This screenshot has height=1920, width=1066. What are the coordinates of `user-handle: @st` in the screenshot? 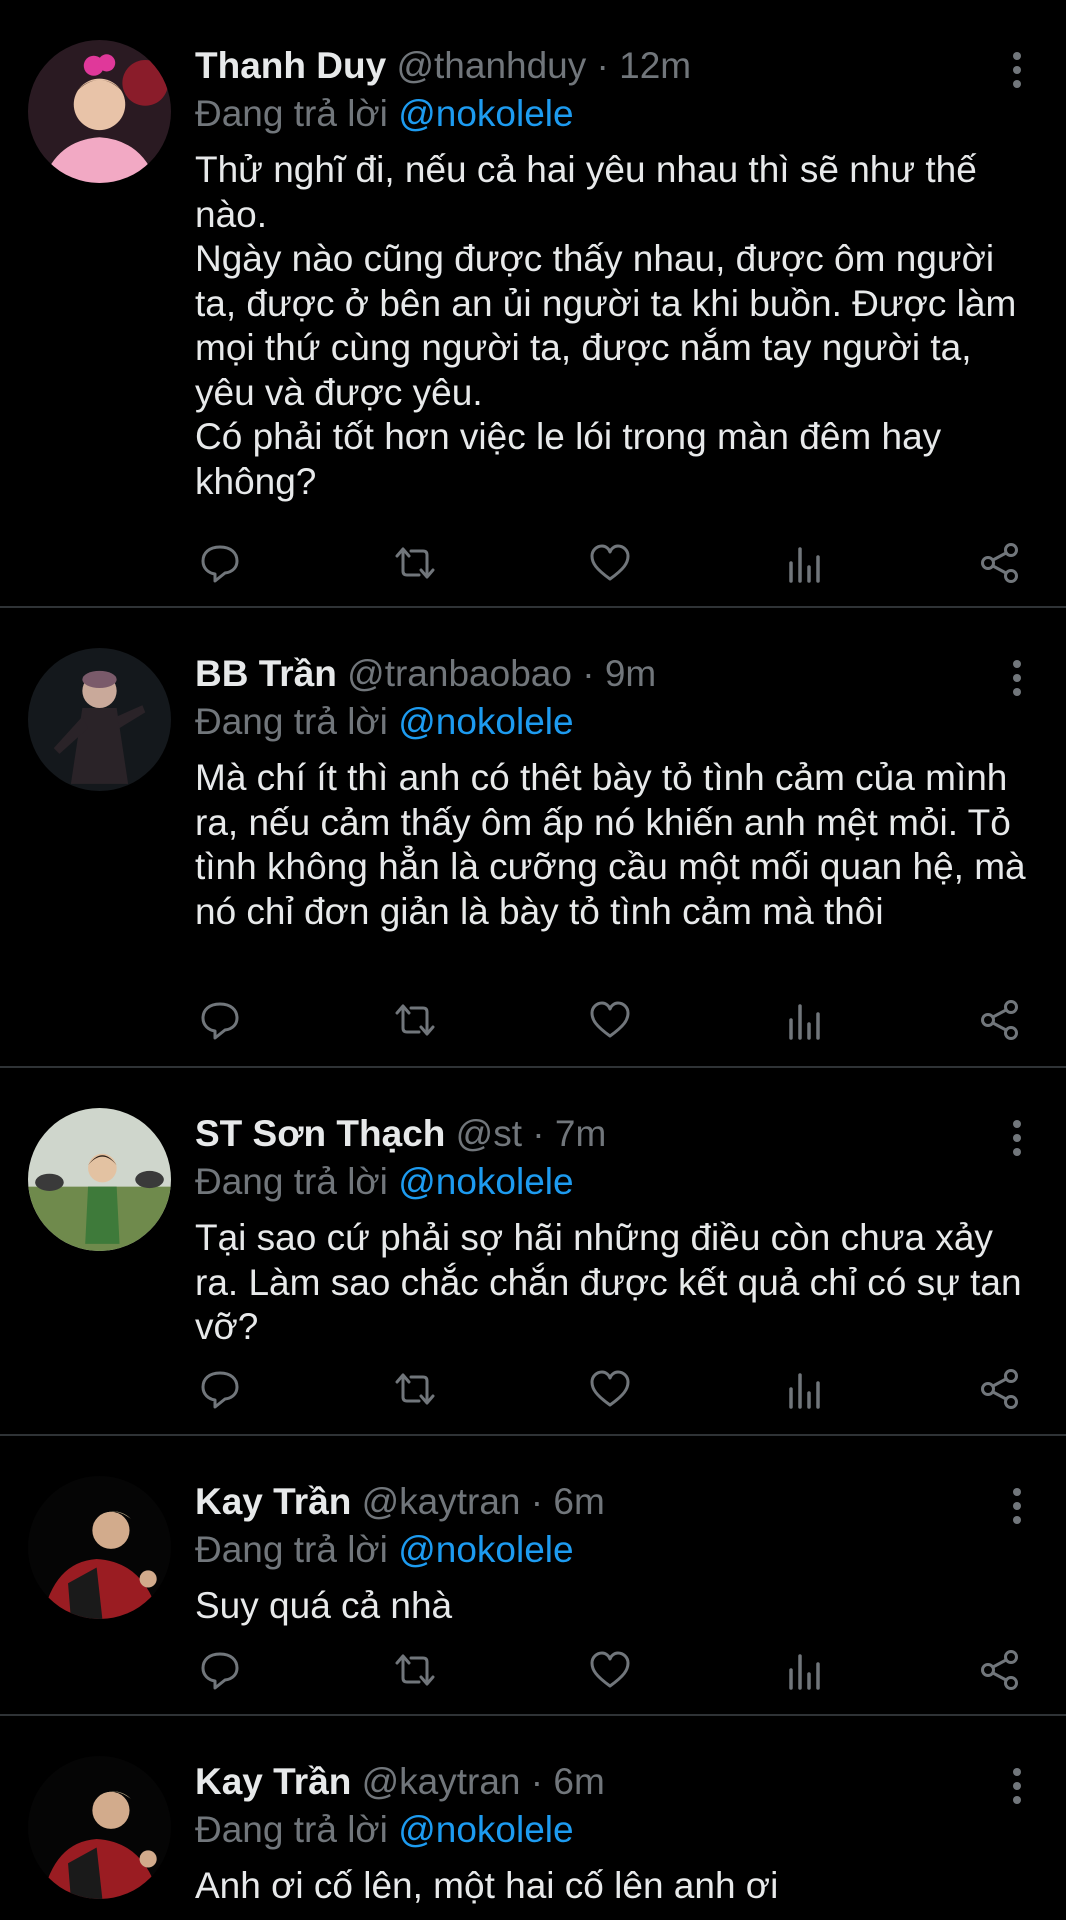 It's located at (489, 1133).